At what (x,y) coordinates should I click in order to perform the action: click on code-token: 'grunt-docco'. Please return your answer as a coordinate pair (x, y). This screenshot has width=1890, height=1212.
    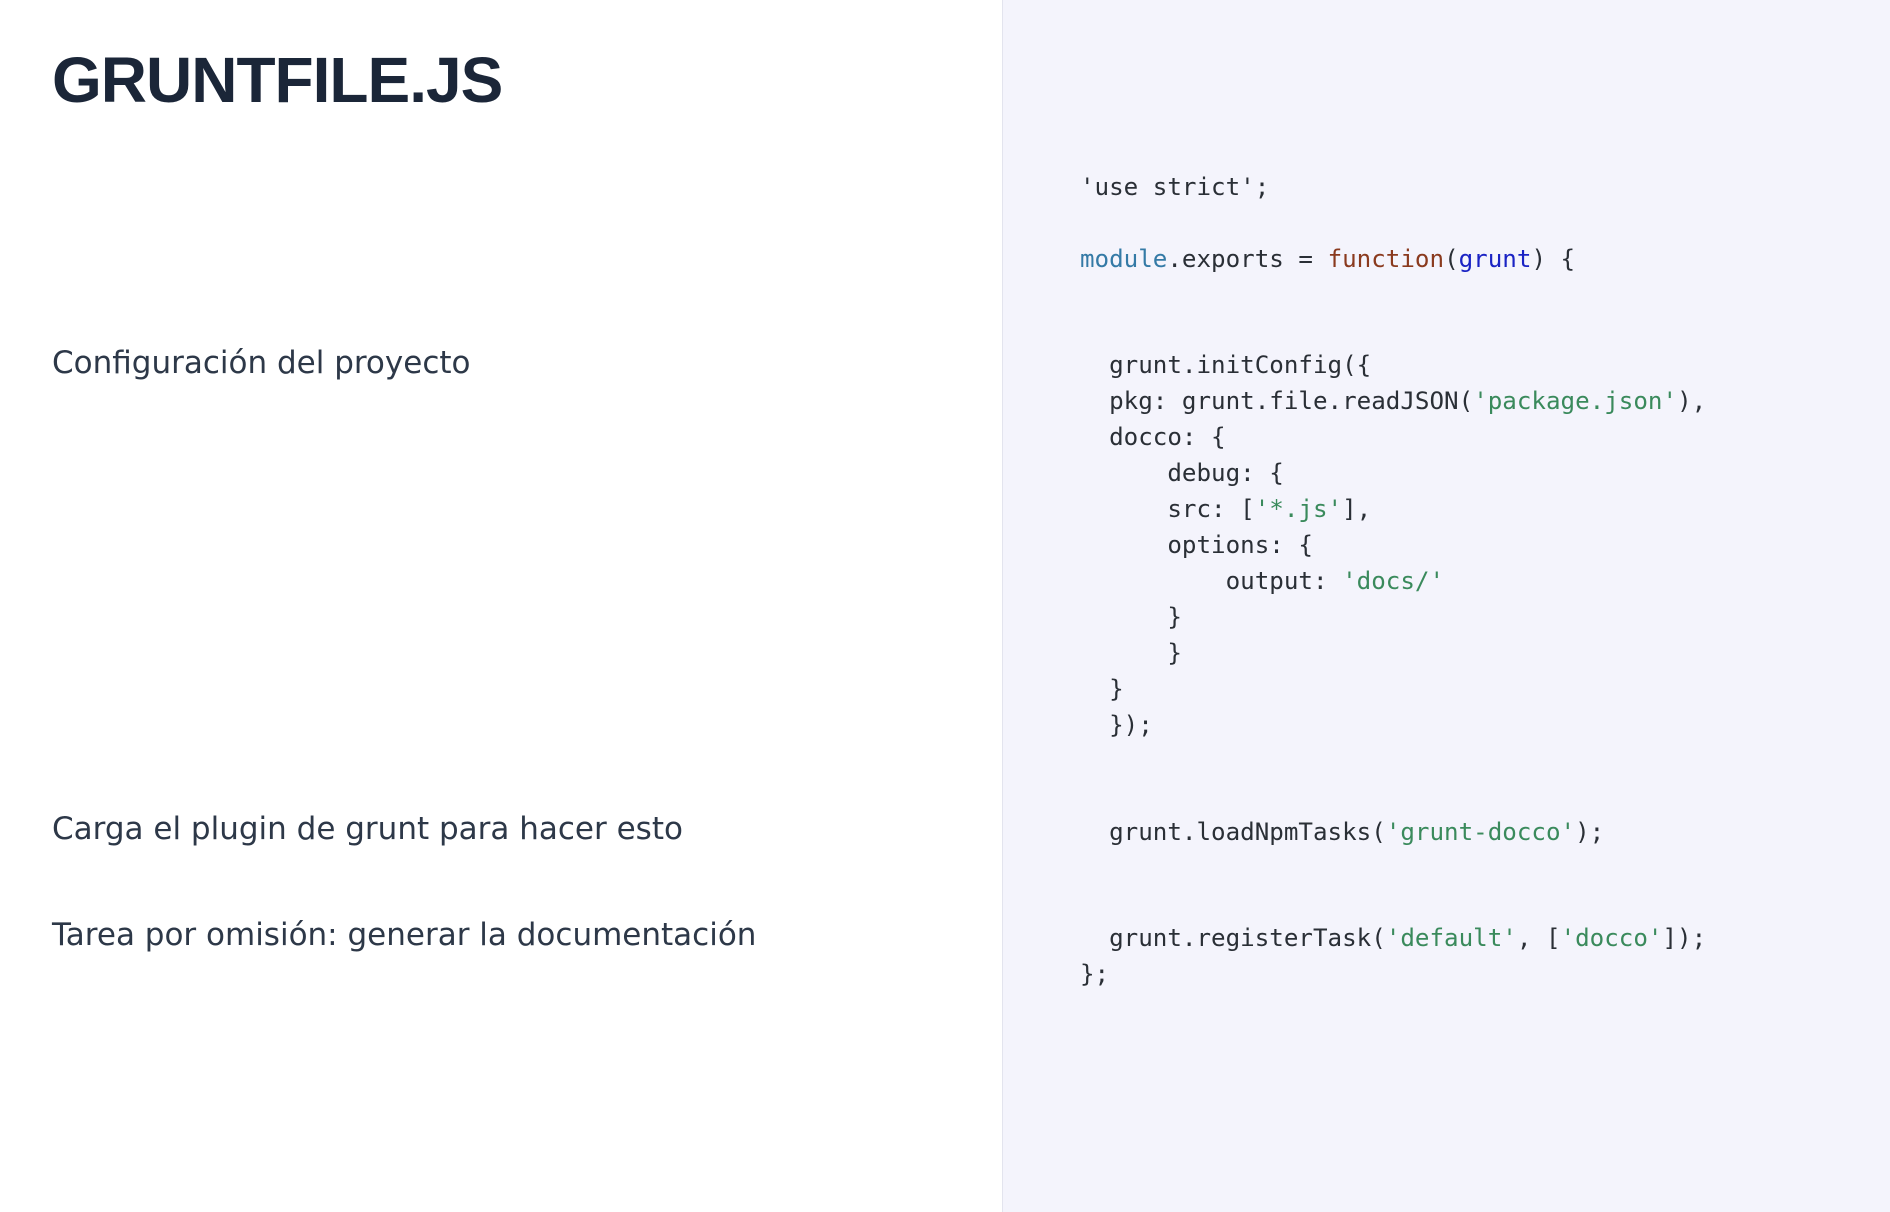
    Looking at the image, I should click on (1480, 832).